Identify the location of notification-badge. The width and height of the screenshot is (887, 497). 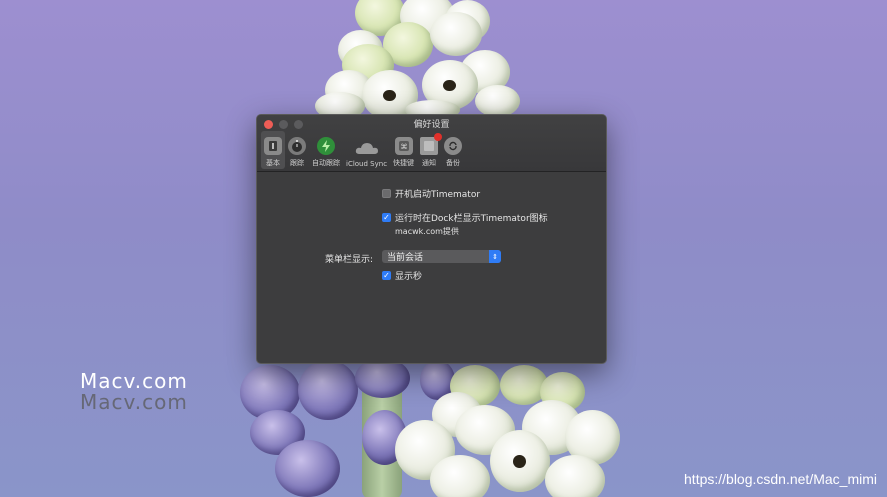
(438, 137).